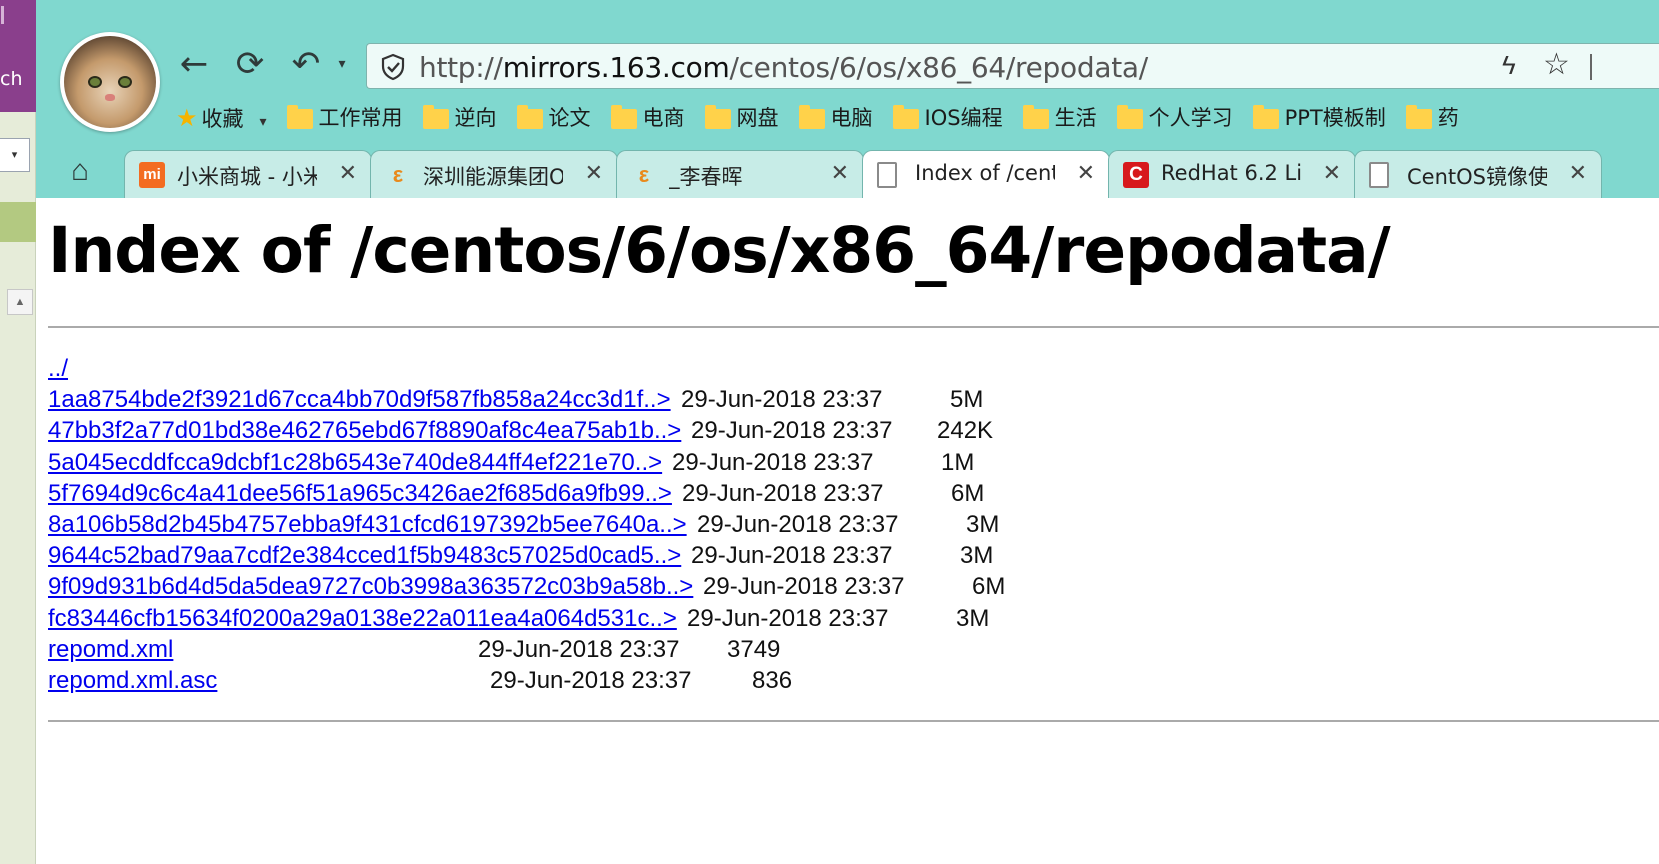 The width and height of the screenshot is (1659, 864). What do you see at coordinates (194, 64) in the screenshot?
I see `back-arrow-icon: ←` at bounding box center [194, 64].